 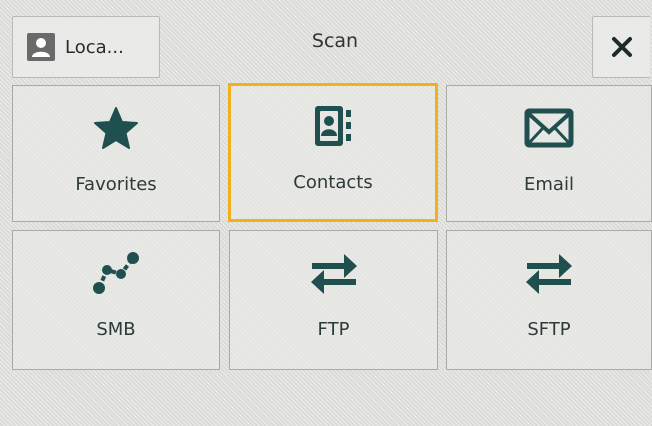 What do you see at coordinates (333, 126) in the screenshot?
I see `address-book-icon` at bounding box center [333, 126].